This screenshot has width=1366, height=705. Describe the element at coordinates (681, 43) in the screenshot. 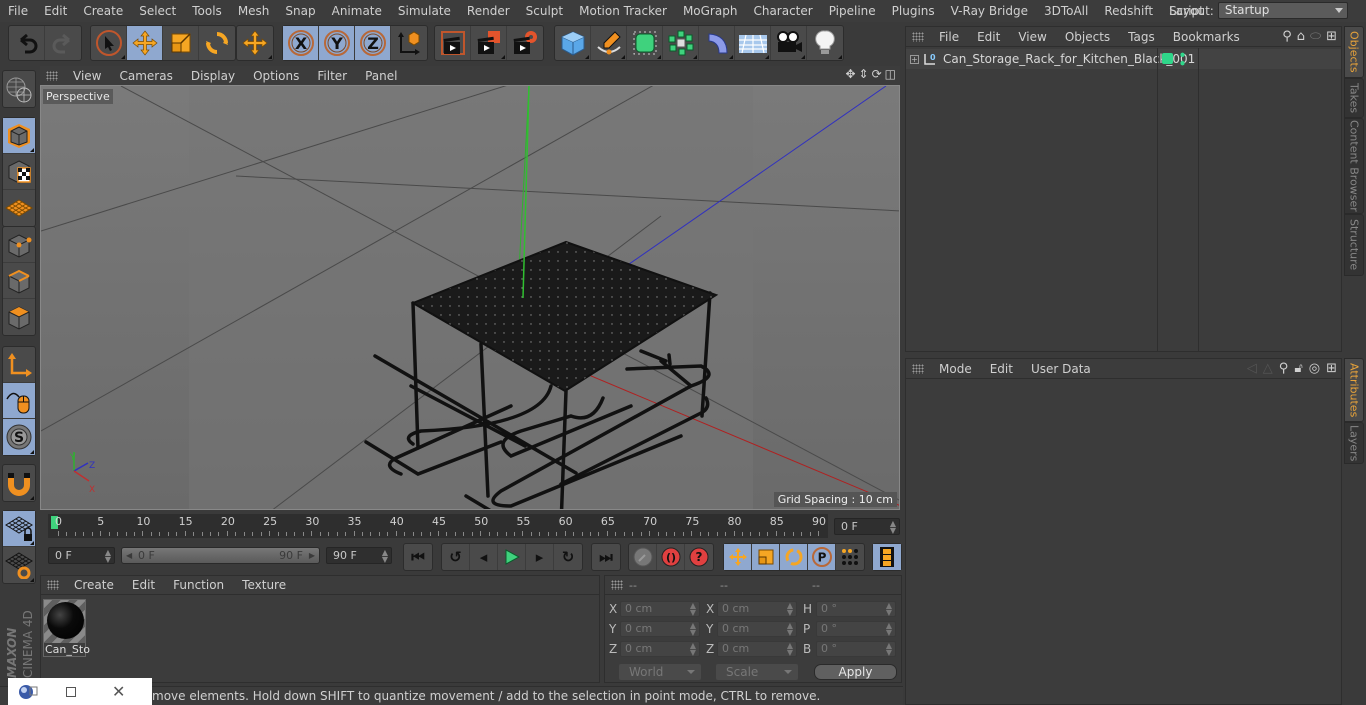

I see `cloner-button` at that location.